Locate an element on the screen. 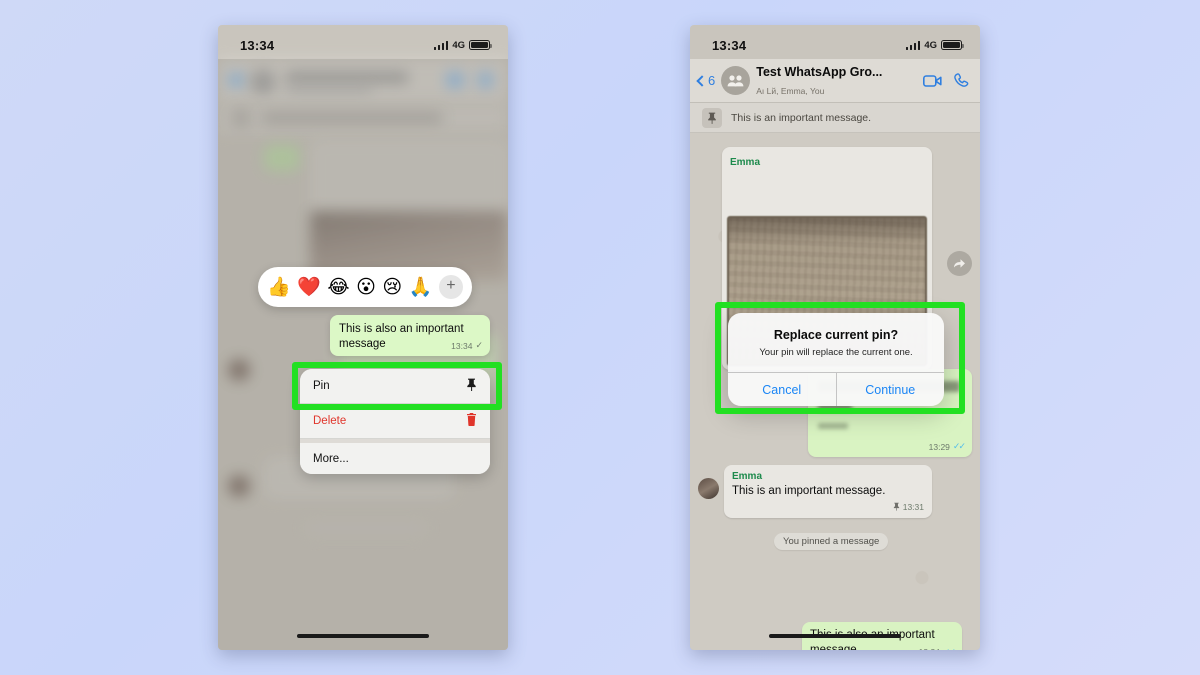  group-avatar is located at coordinates (736, 80).